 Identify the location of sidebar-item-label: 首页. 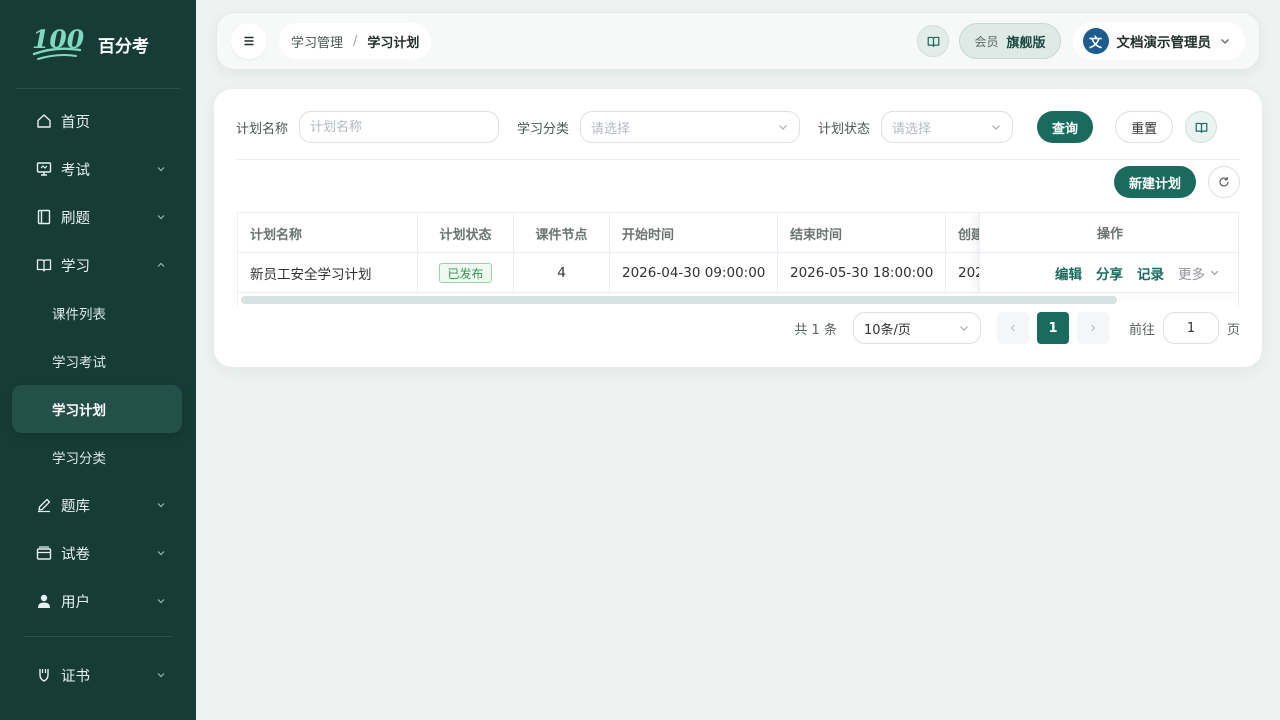
(75, 122).